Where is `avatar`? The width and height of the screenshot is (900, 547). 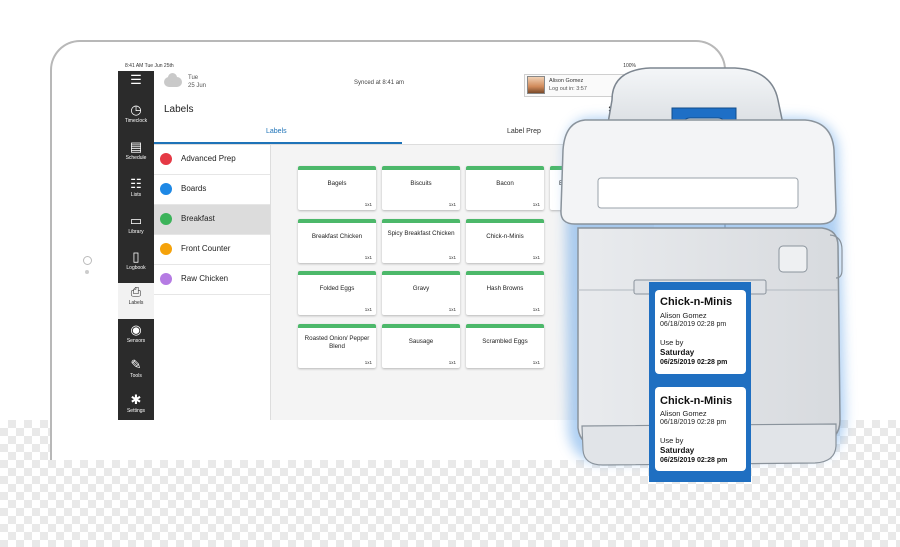
avatar is located at coordinates (536, 85).